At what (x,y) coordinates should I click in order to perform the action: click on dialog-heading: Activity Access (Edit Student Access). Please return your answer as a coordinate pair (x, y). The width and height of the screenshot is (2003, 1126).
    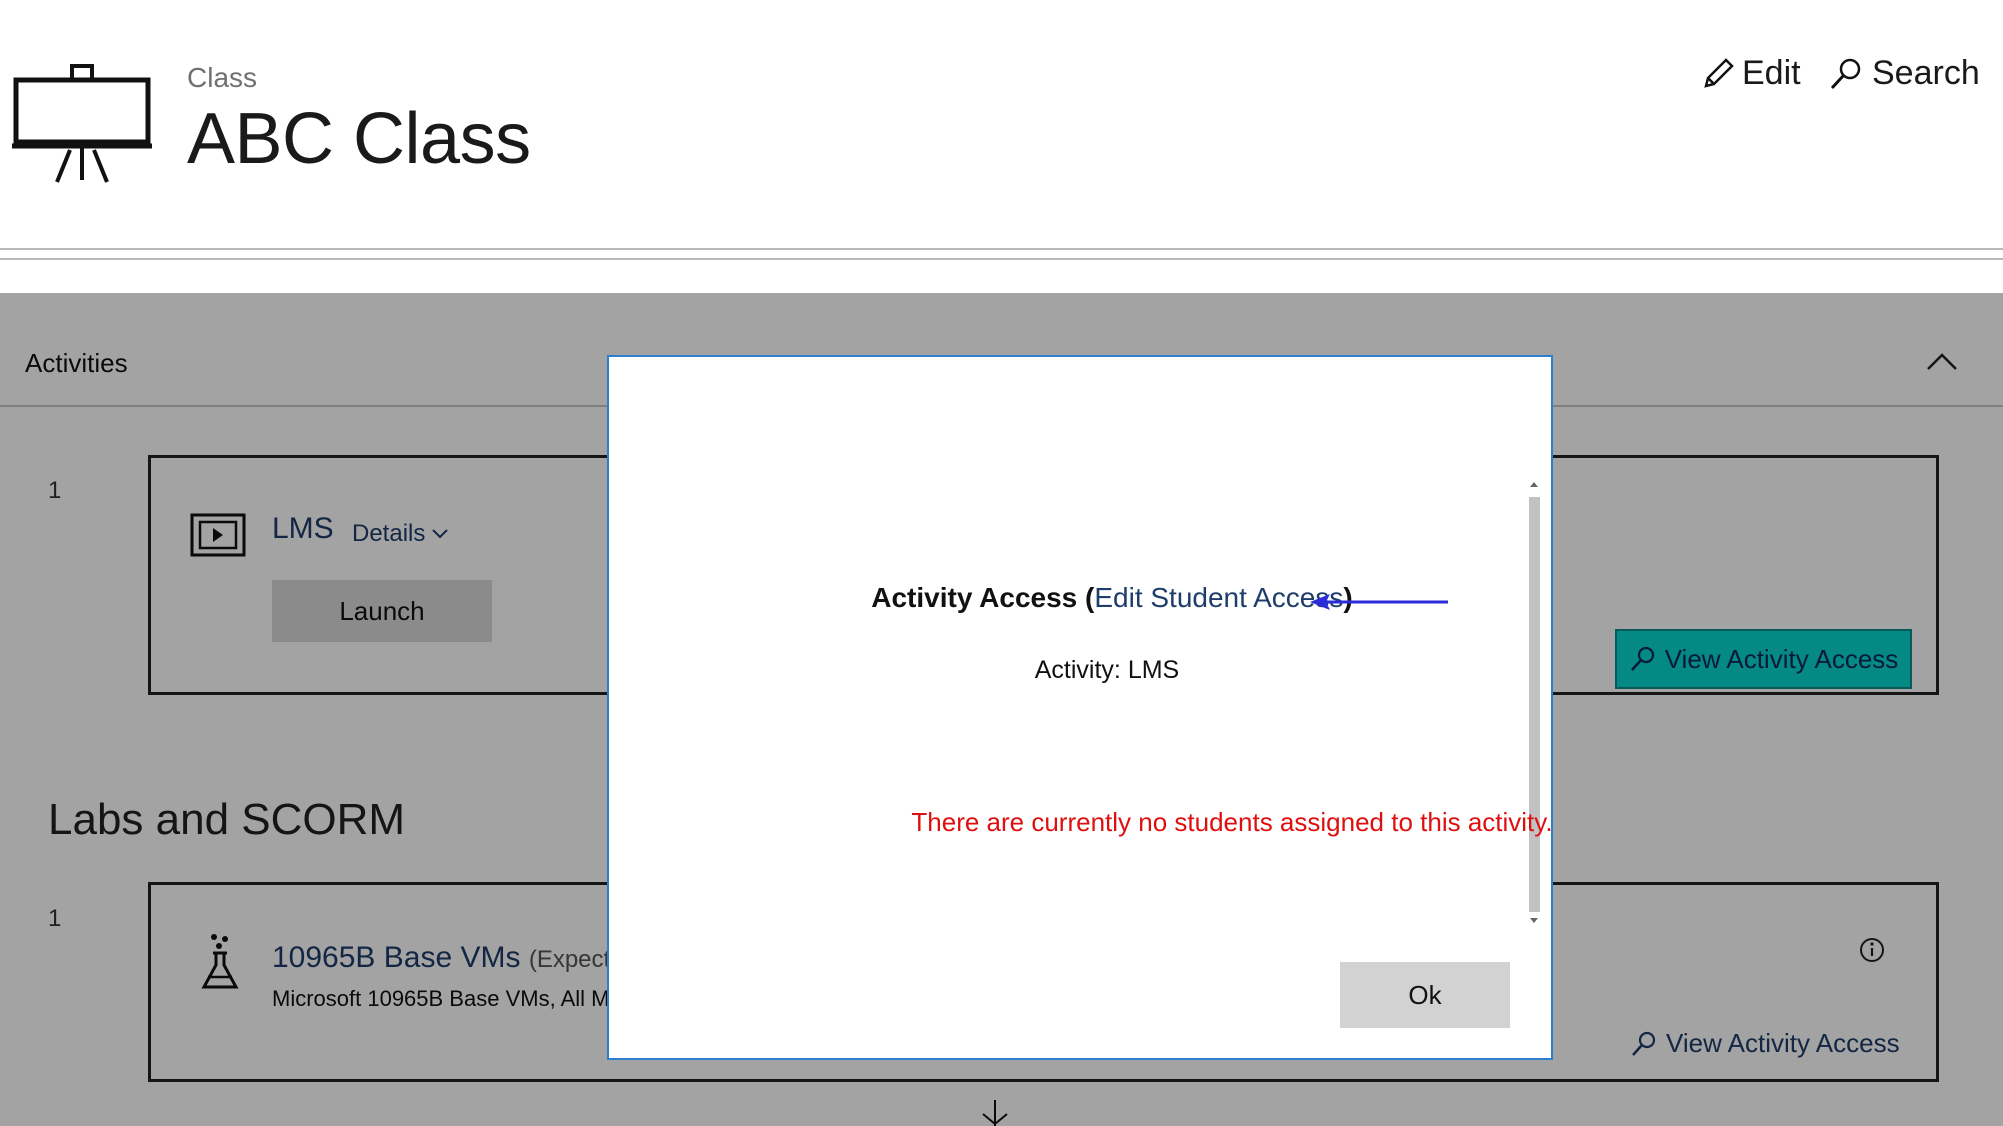
    Looking at the image, I should click on (1112, 598).